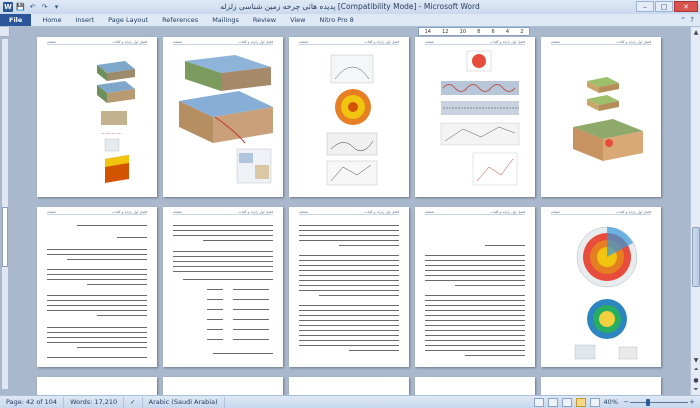 The height and width of the screenshot is (408, 700). I want to click on web-layout-view-button, so click(566, 402).